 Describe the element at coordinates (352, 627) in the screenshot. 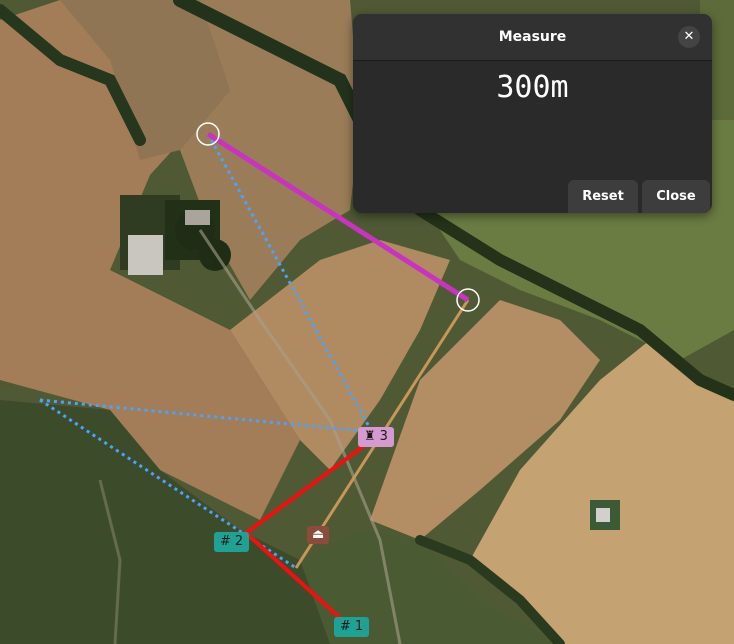

I see `marker-1: #1` at that location.